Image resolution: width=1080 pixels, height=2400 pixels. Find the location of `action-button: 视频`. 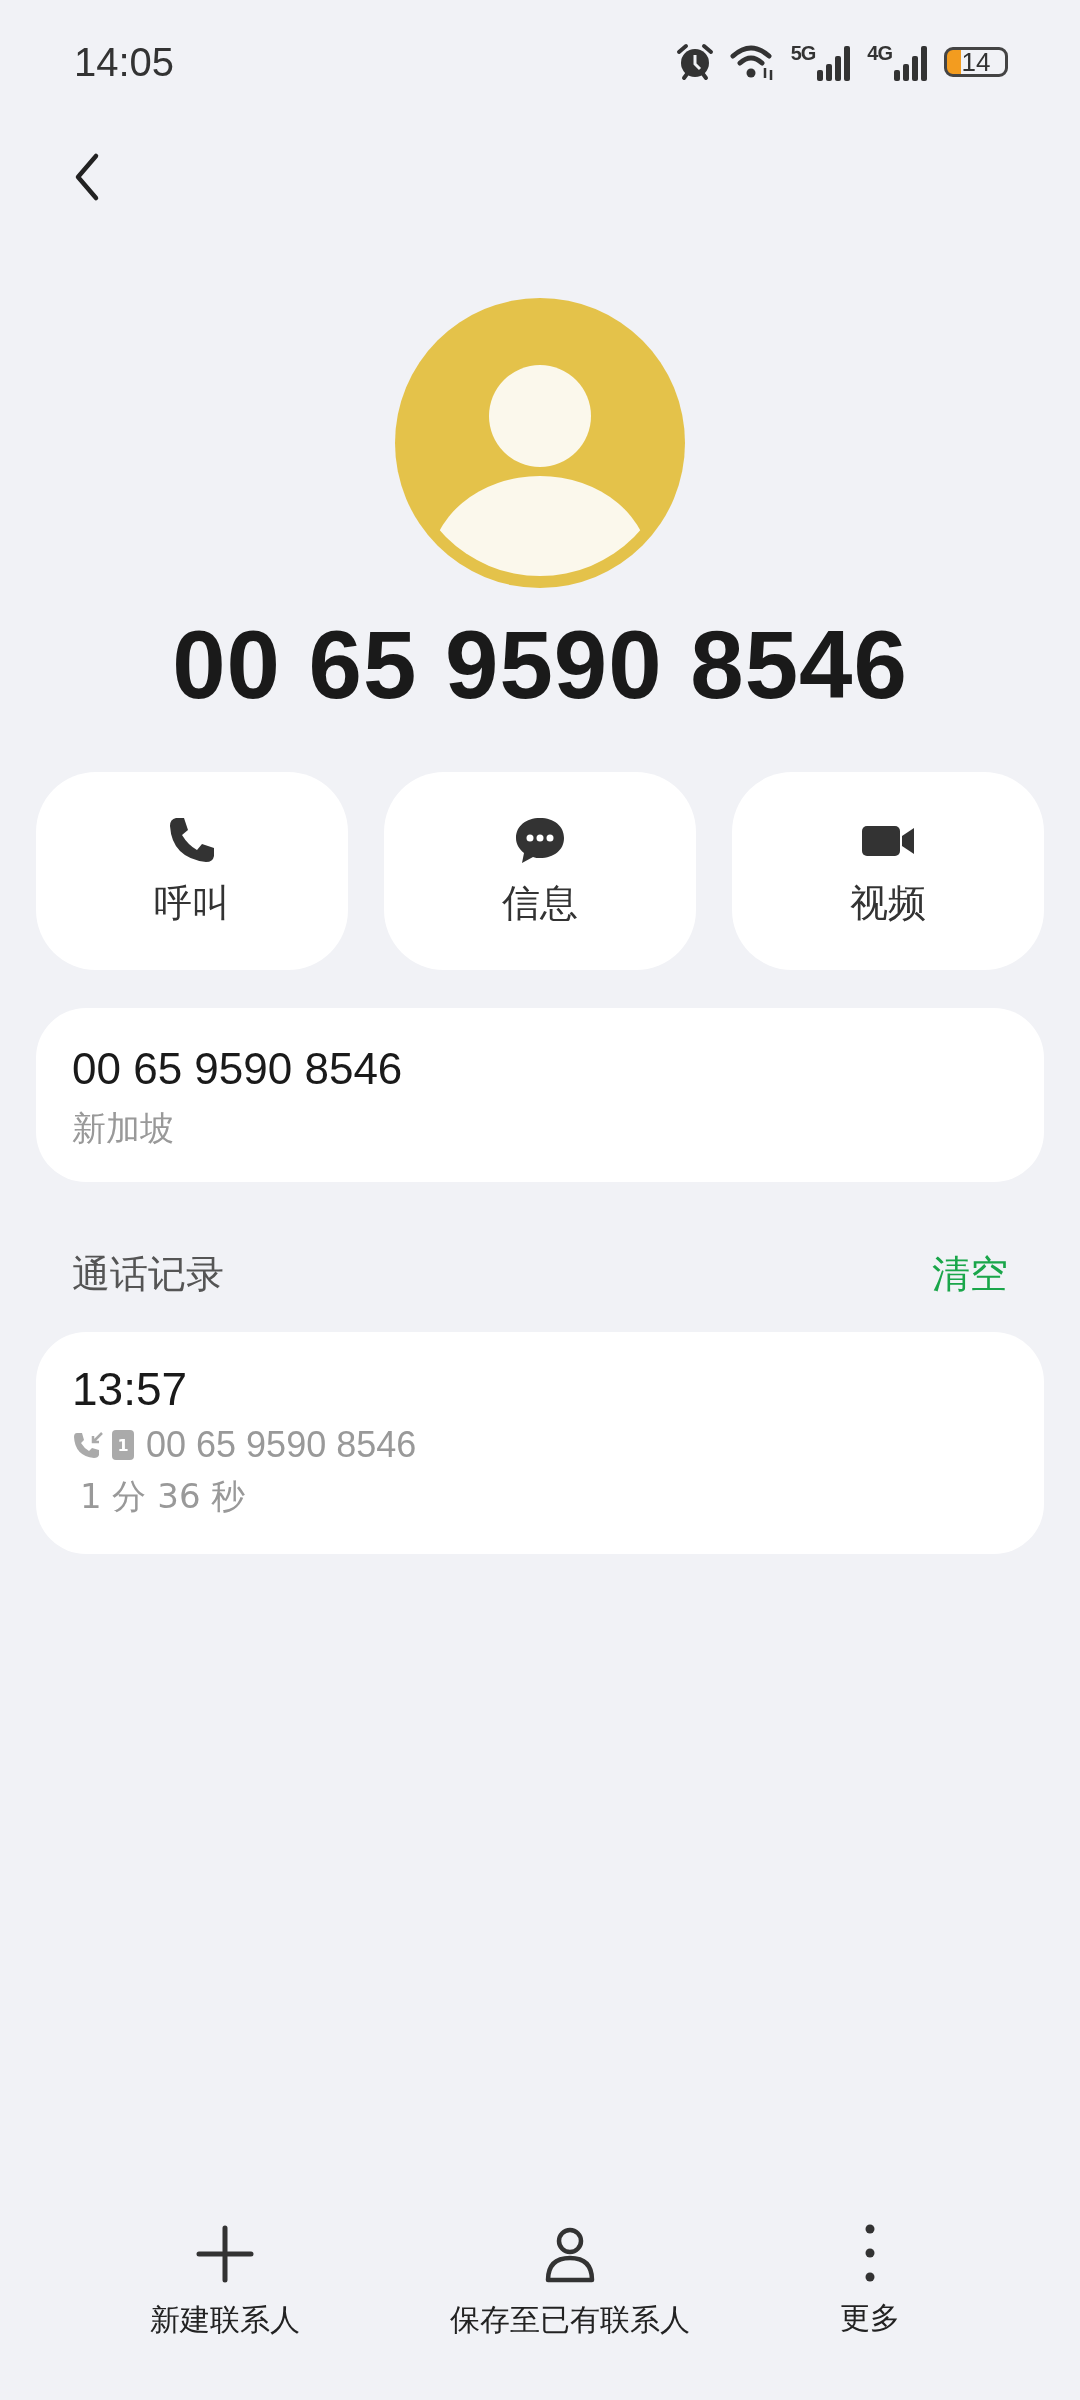

action-button: 视频 is located at coordinates (888, 871).